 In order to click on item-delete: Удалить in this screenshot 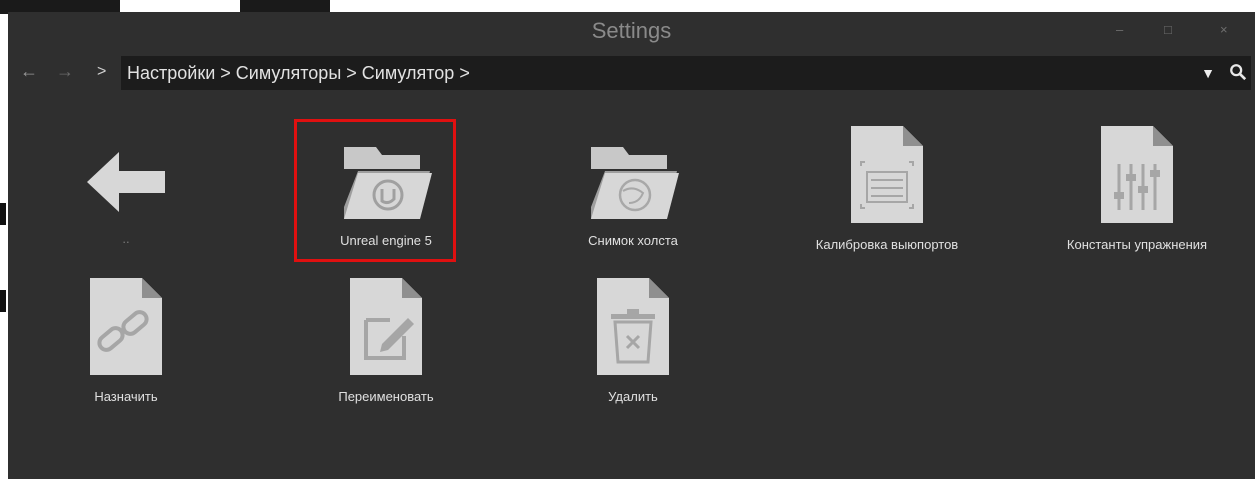, I will do `click(633, 339)`.